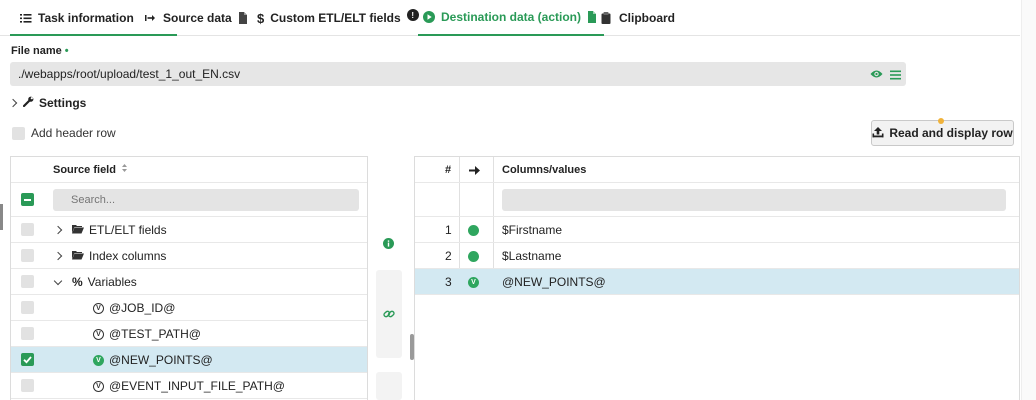  Describe the element at coordinates (448, 256) in the screenshot. I see `row-number: 2` at that location.